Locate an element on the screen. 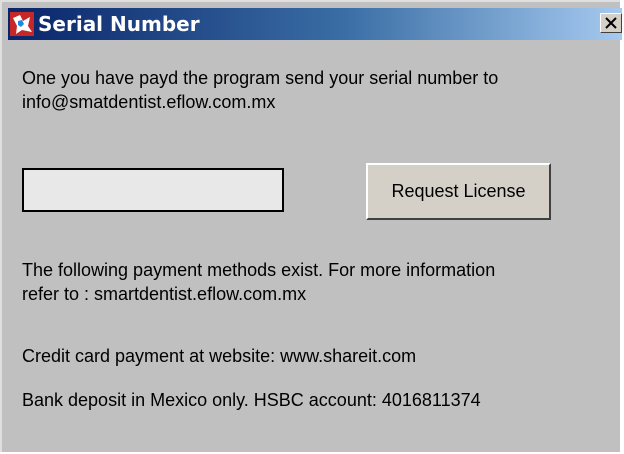 Image resolution: width=624 pixels, height=454 pixels. close-button is located at coordinates (611, 23).